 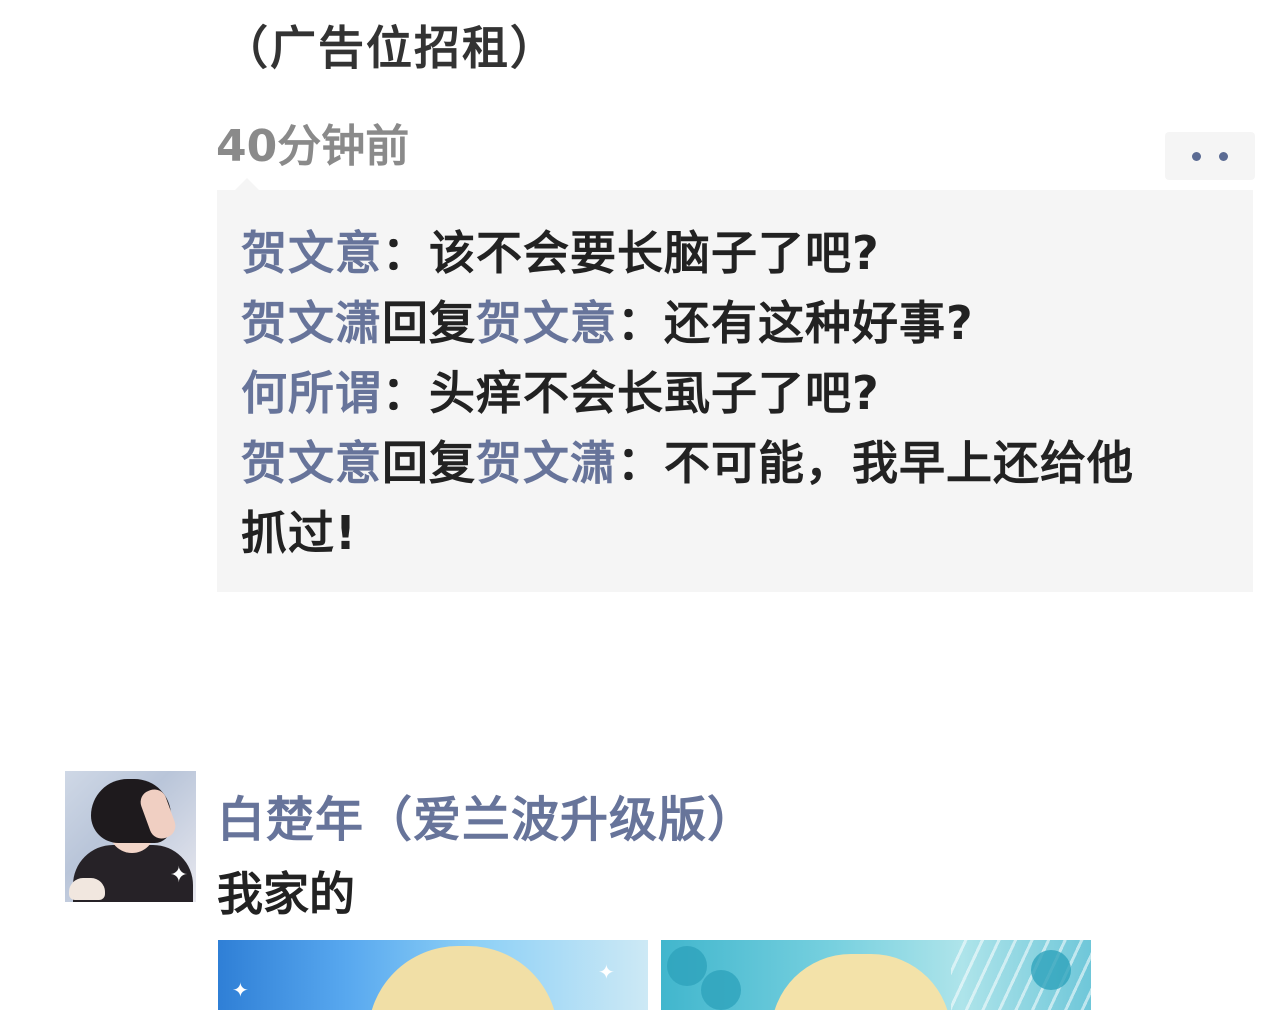 What do you see at coordinates (899, 463) in the screenshot?
I see `comment-text: 不可能，我早上还给他` at bounding box center [899, 463].